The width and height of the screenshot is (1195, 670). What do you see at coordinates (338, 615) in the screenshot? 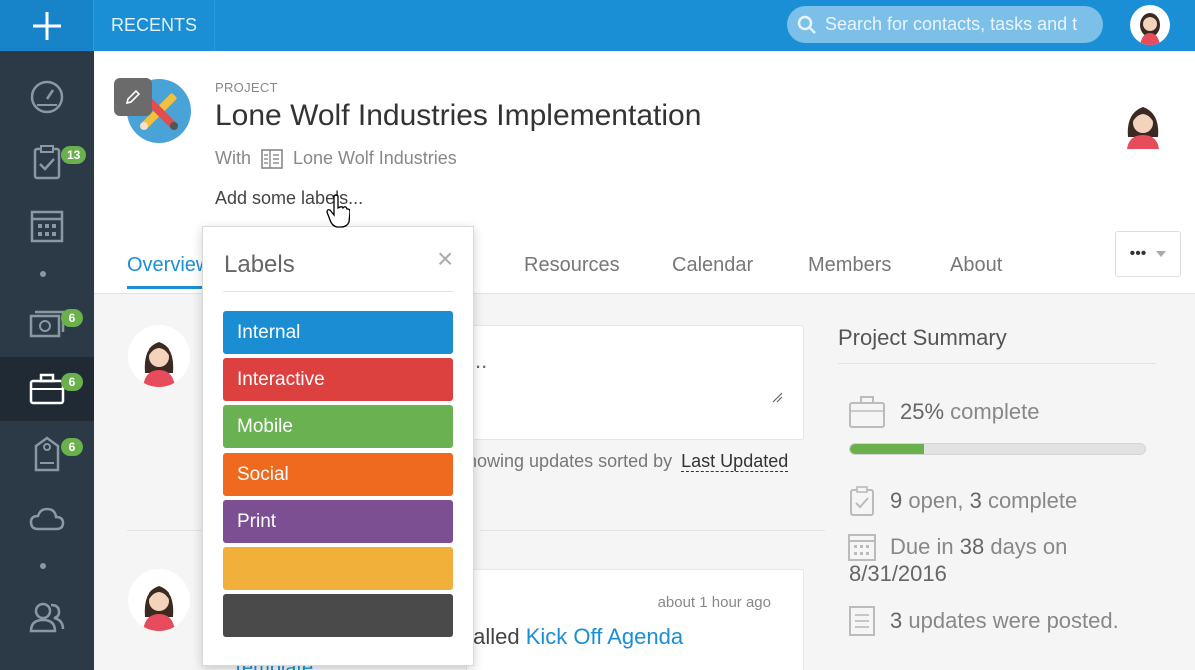
I see `label-option-dark` at bounding box center [338, 615].